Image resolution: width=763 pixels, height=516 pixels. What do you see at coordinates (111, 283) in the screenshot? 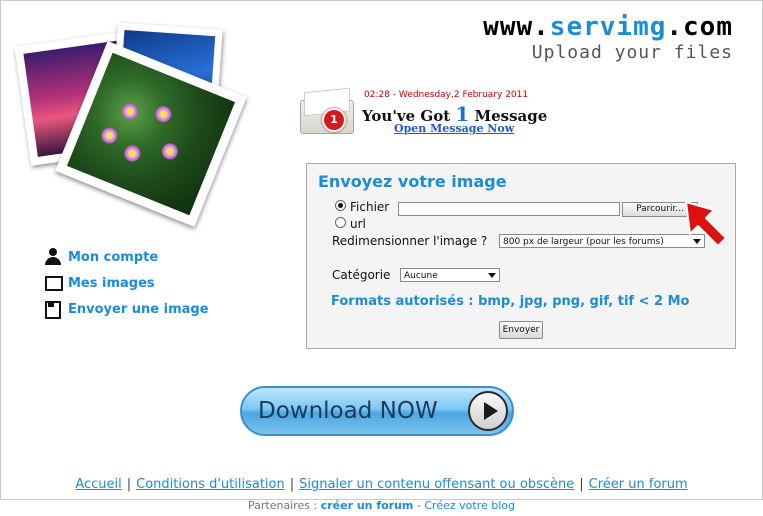
I see `menu-item-label: Mes images` at bounding box center [111, 283].